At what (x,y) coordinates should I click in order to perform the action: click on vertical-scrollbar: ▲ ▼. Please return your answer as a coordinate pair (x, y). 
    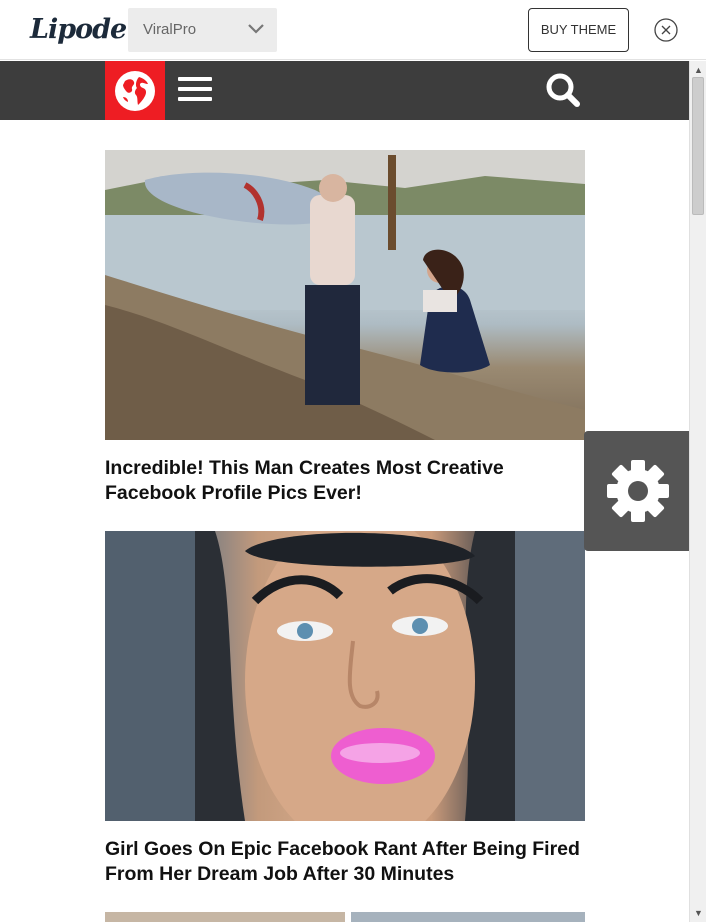
    Looking at the image, I should click on (697, 491).